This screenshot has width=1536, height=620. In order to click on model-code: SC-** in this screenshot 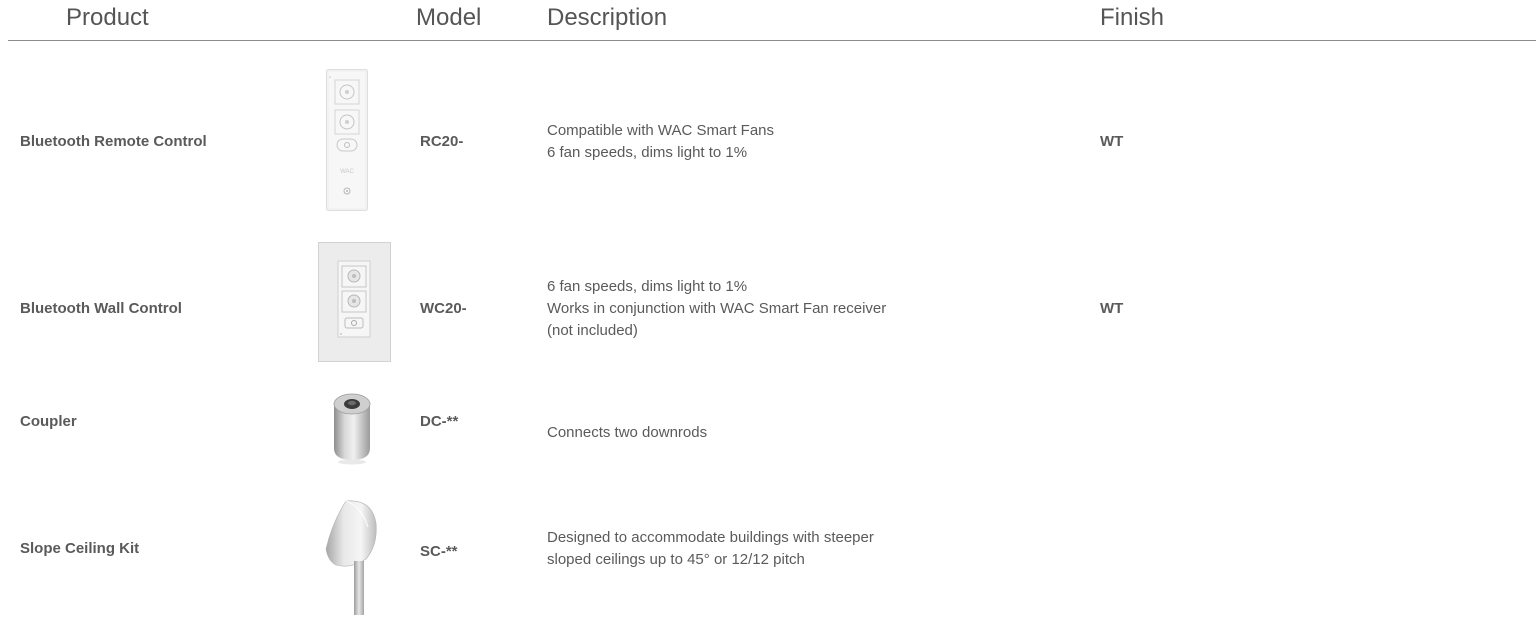, I will do `click(439, 551)`.